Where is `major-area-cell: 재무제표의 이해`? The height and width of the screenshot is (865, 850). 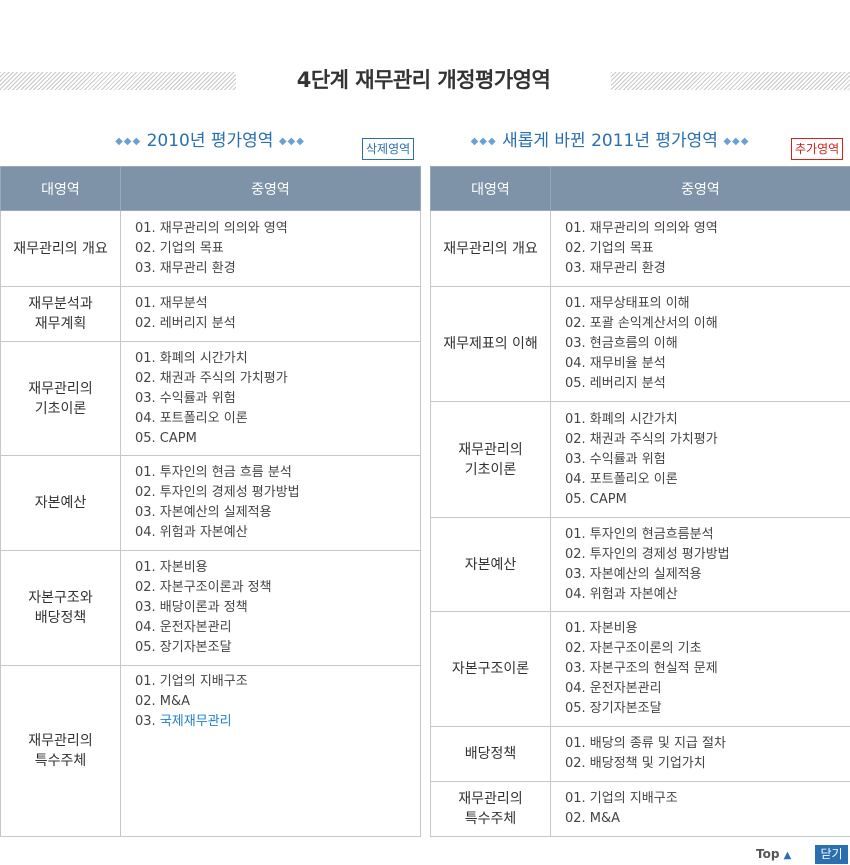
major-area-cell: 재무제표의 이해 is located at coordinates (490, 344).